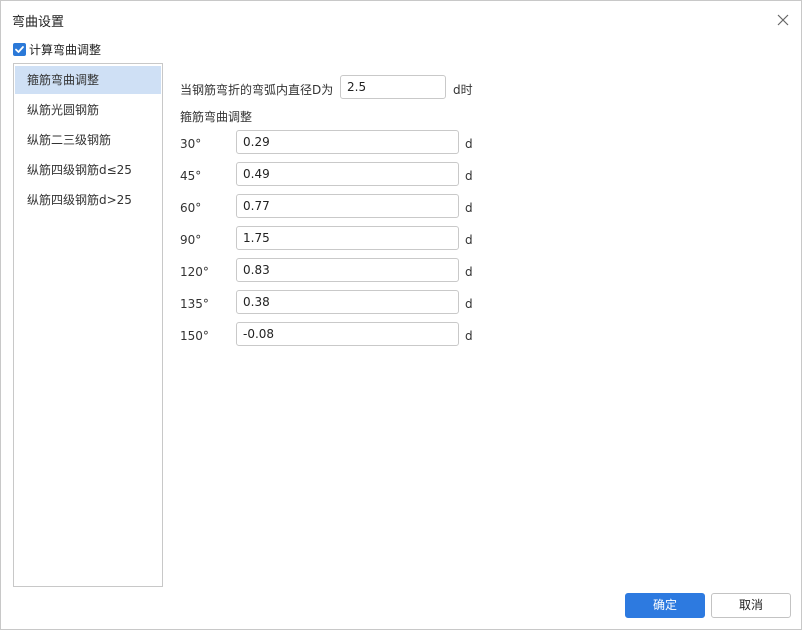 This screenshot has width=802, height=630. I want to click on adjust-input-120: 0.83, so click(347, 270).